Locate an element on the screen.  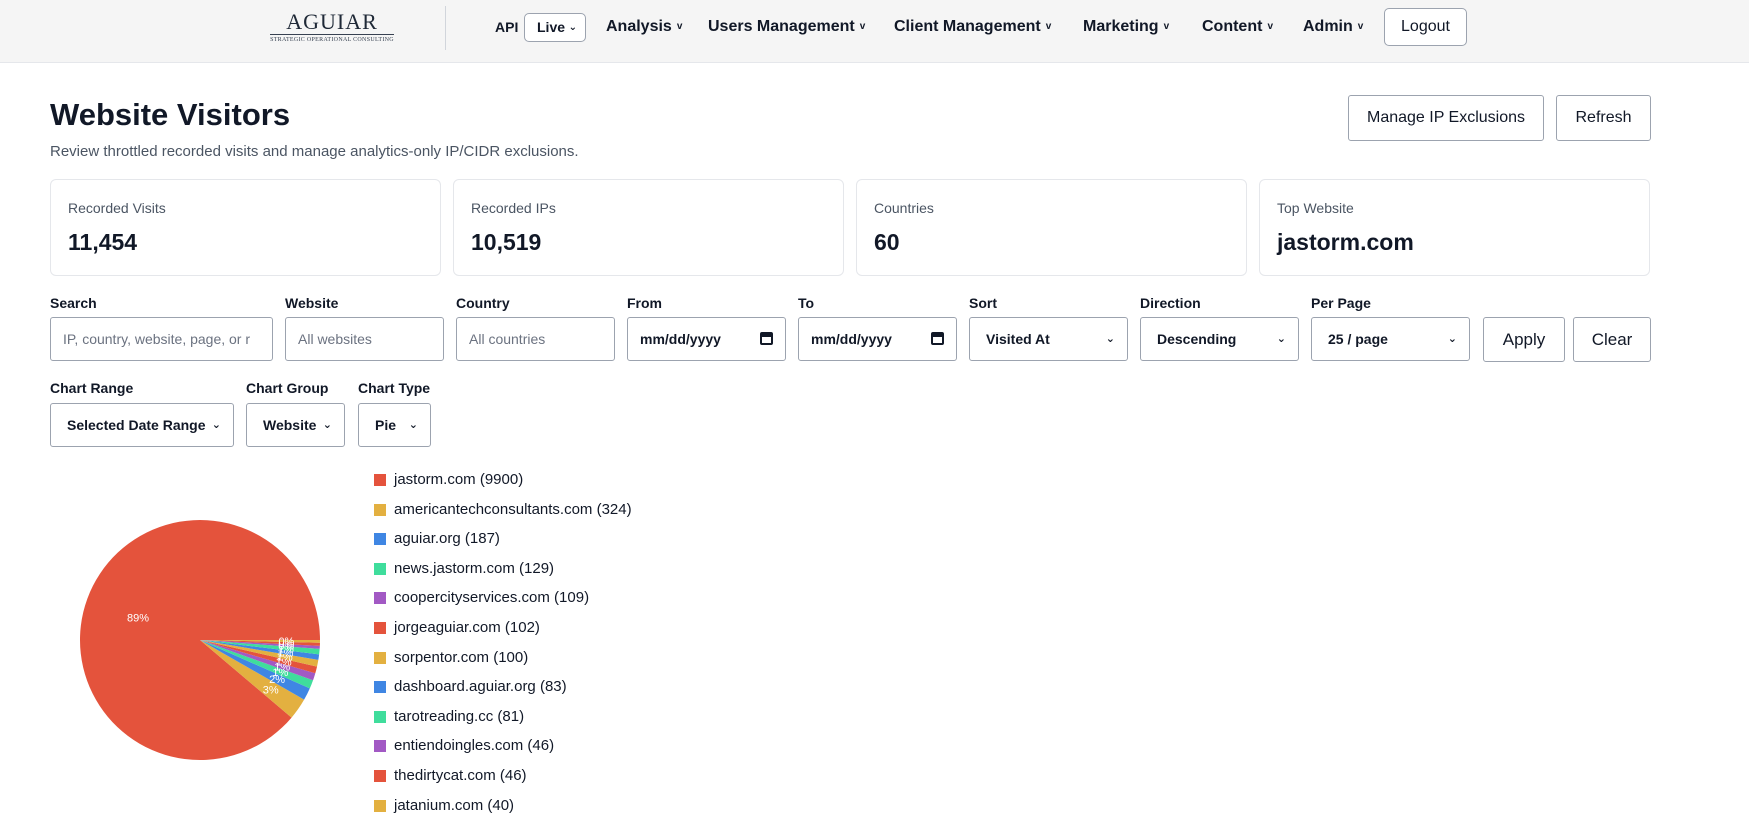
website-label: Website is located at coordinates (312, 303).